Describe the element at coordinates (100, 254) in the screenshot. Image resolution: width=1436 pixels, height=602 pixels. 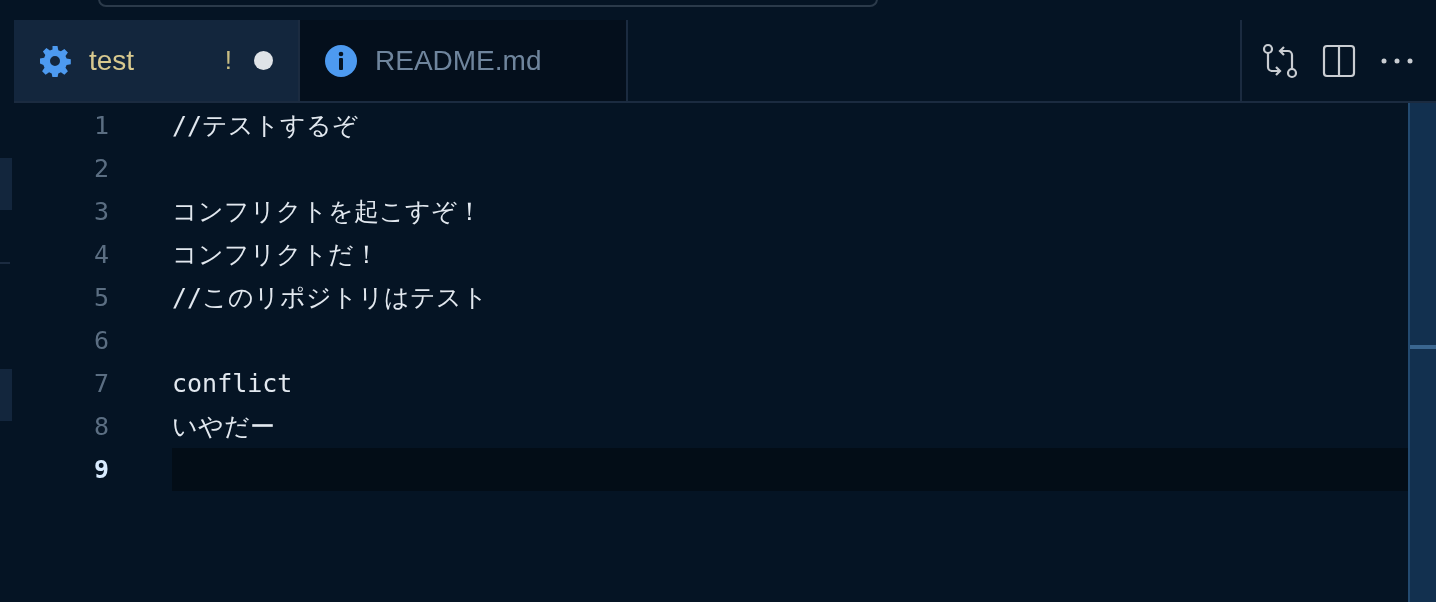
I see `line-number: 4` at that location.